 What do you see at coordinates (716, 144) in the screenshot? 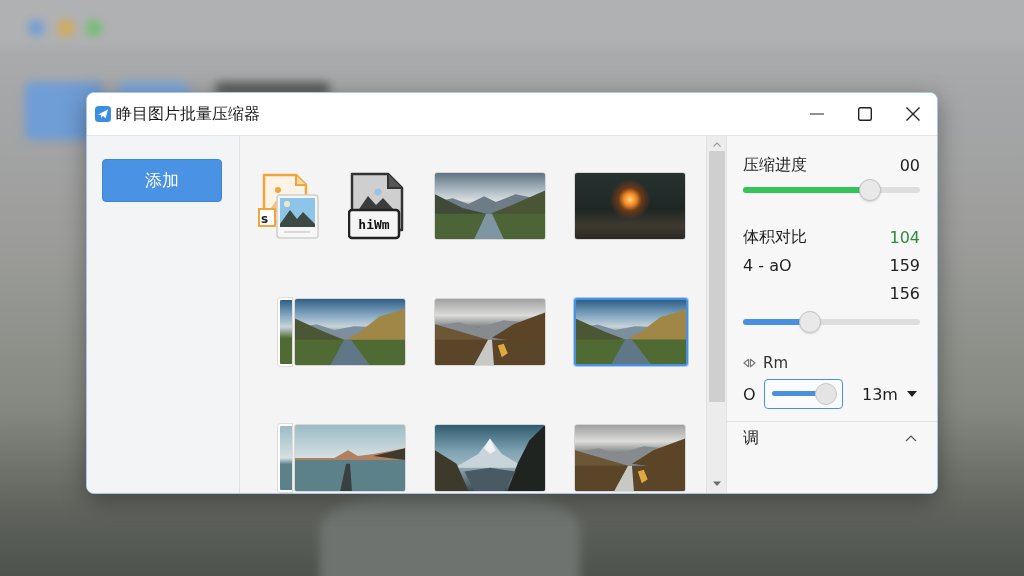
I see `scroll-up-icon` at bounding box center [716, 144].